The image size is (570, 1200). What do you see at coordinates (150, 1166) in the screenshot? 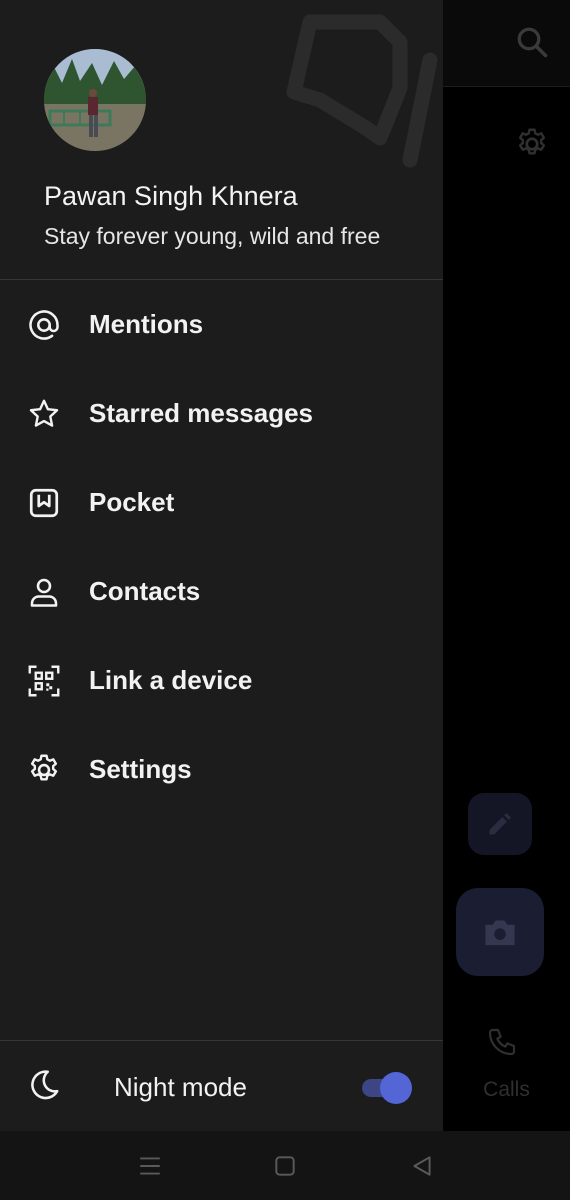
I see `menu-icon` at bounding box center [150, 1166].